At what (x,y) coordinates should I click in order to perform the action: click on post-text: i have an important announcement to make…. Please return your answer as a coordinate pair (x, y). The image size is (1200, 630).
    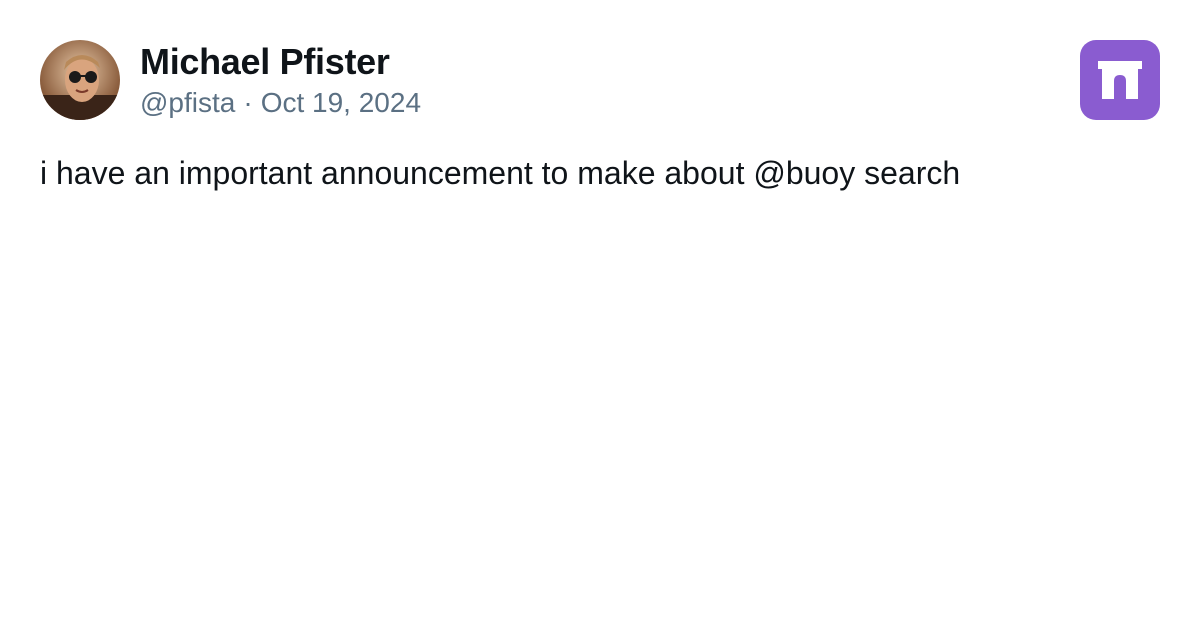
    Looking at the image, I should click on (500, 173).